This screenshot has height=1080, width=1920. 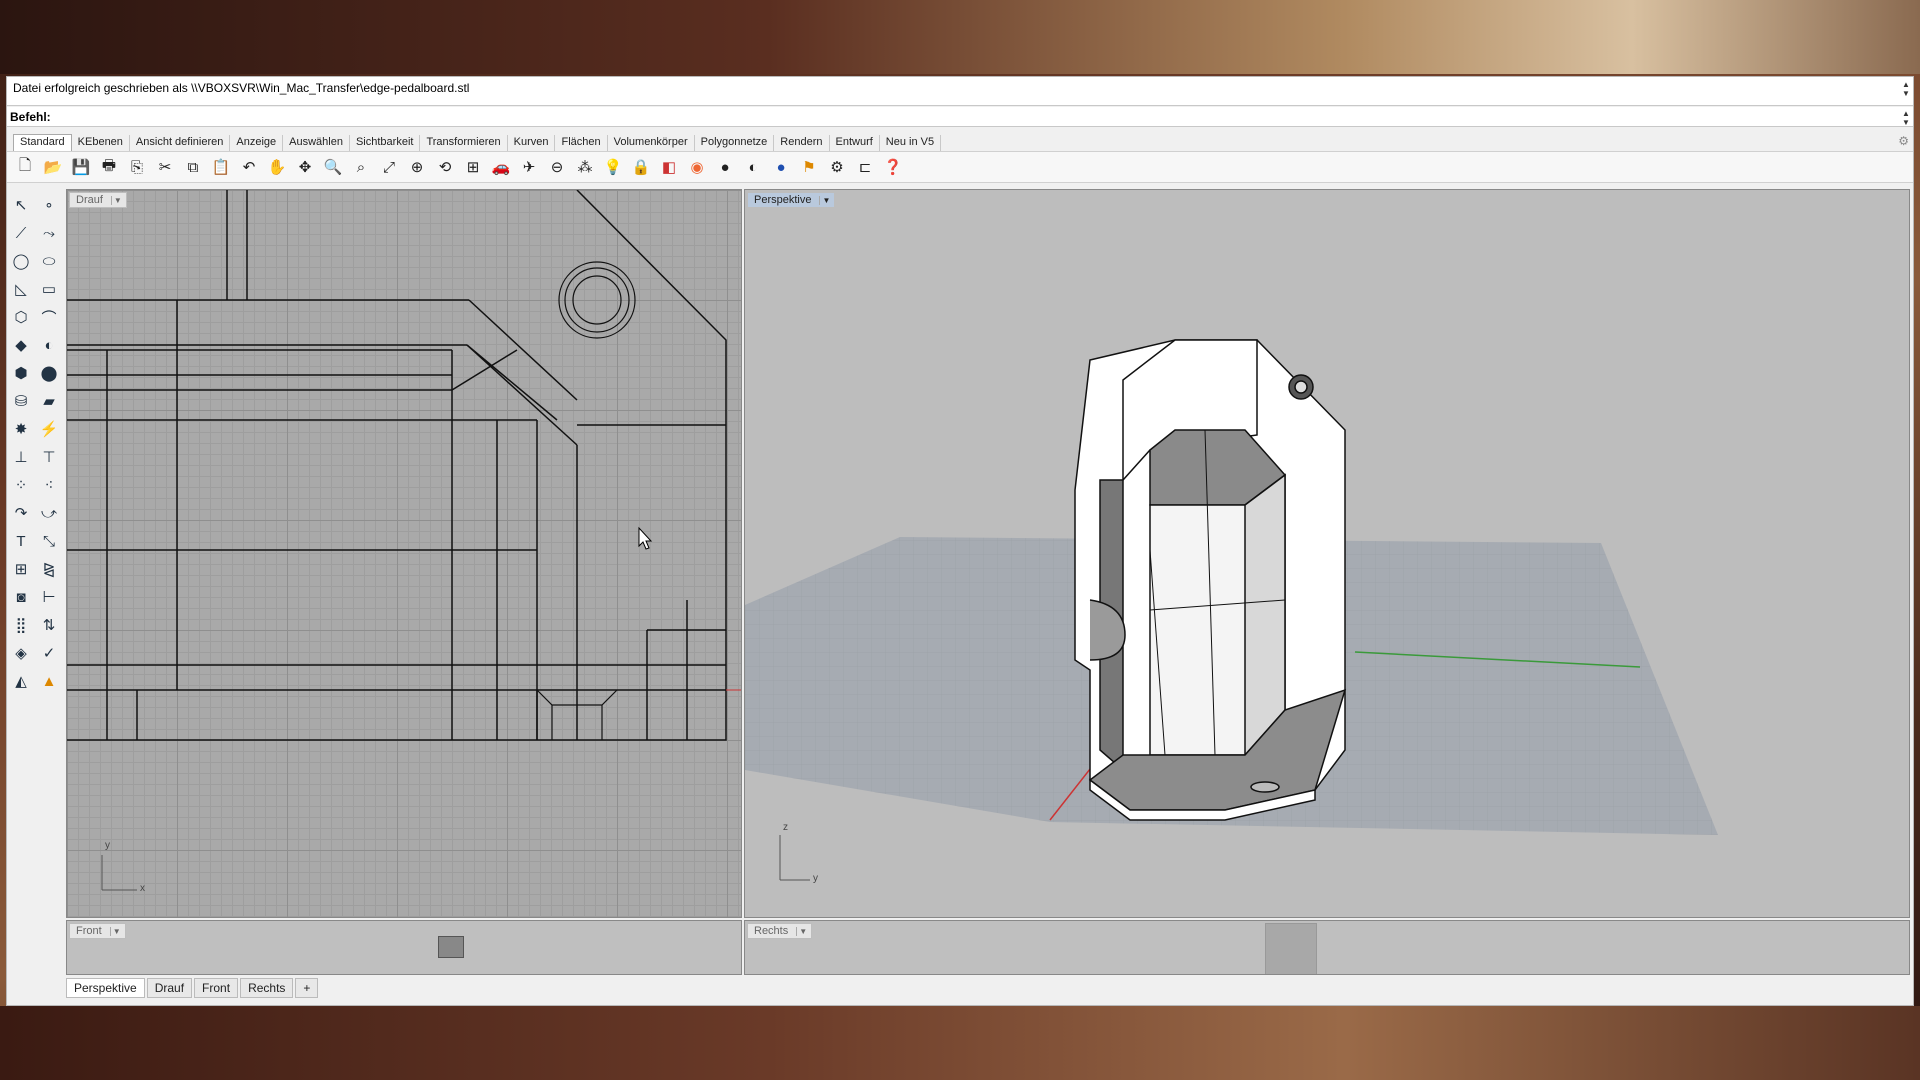 What do you see at coordinates (809, 167) in the screenshot?
I see `flag-icon: ⚑` at bounding box center [809, 167].